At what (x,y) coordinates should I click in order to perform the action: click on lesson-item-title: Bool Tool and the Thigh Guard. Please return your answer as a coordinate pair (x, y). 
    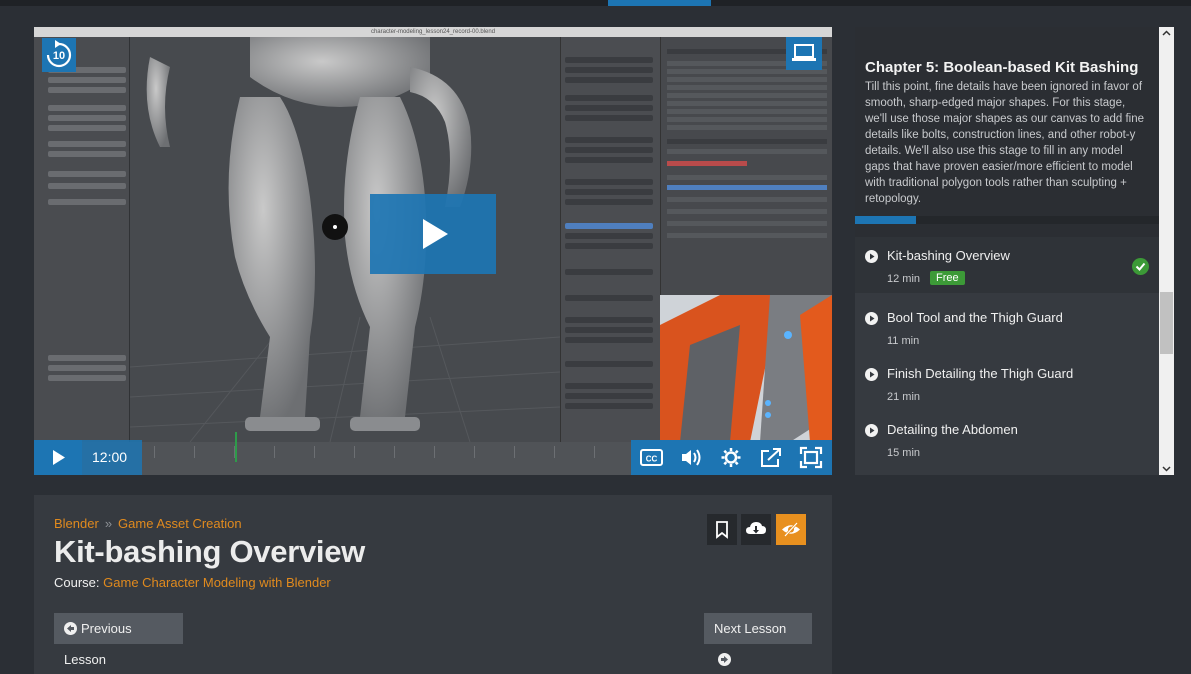
    Looking at the image, I should click on (975, 317).